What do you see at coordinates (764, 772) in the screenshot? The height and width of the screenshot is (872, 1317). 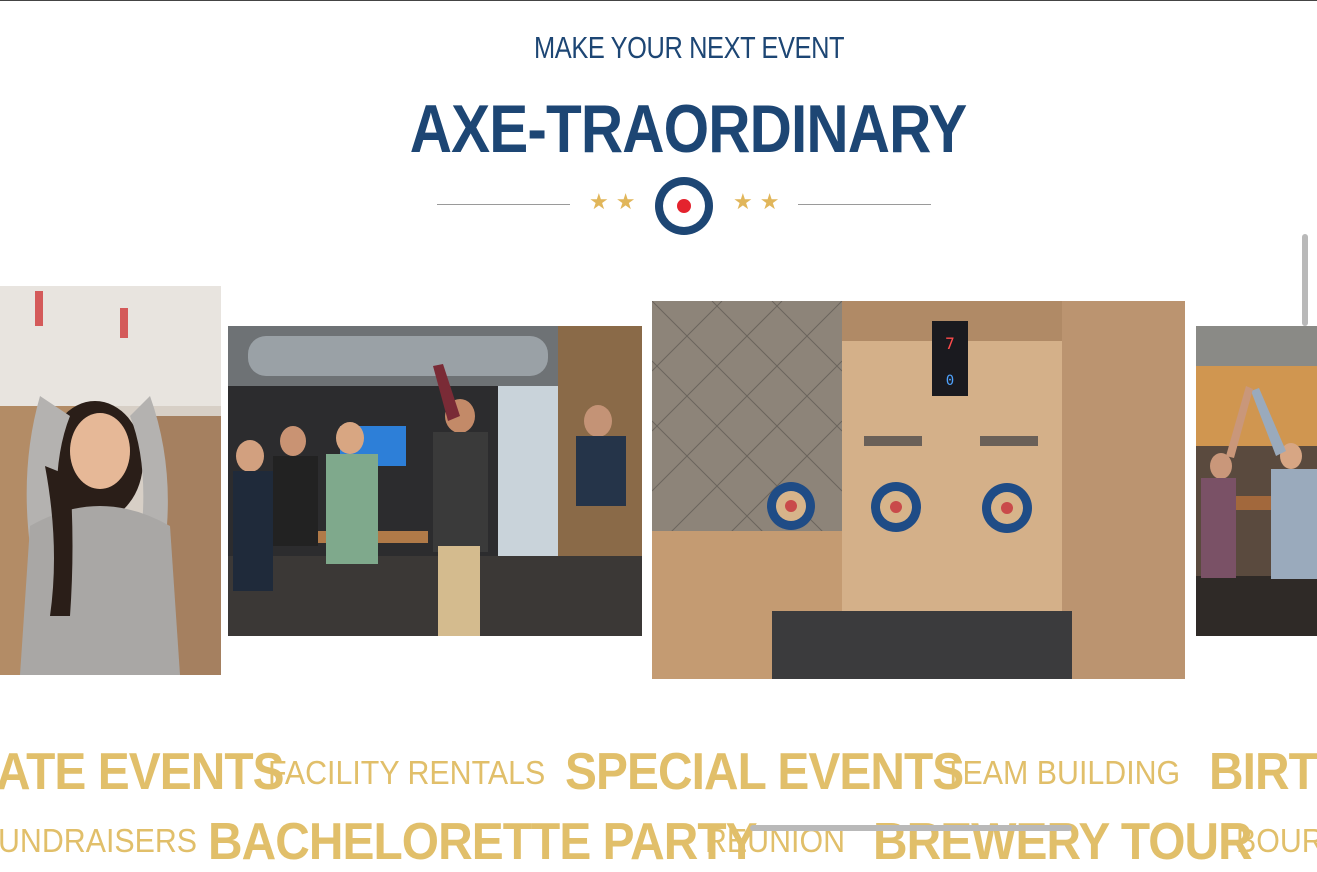 I see `ticker-item: SPECIAL EVENTS` at bounding box center [764, 772].